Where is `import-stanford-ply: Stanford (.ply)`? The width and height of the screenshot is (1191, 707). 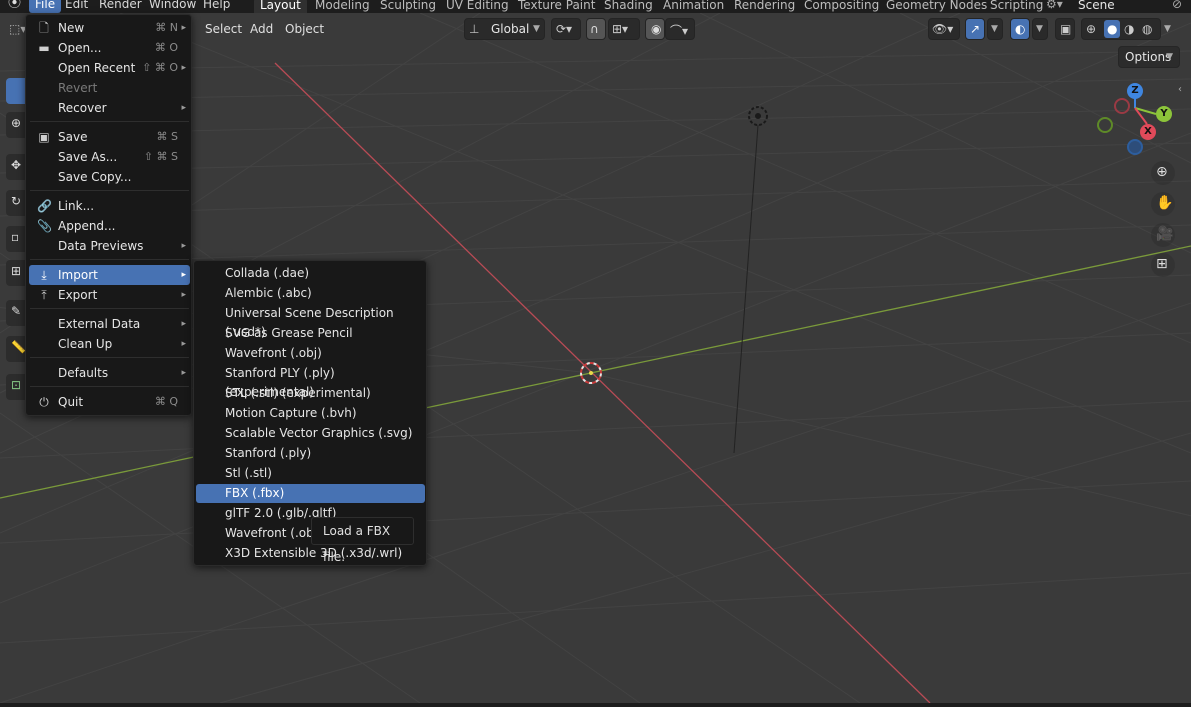
import-stanford-ply: Stanford (.ply) is located at coordinates (310, 453).